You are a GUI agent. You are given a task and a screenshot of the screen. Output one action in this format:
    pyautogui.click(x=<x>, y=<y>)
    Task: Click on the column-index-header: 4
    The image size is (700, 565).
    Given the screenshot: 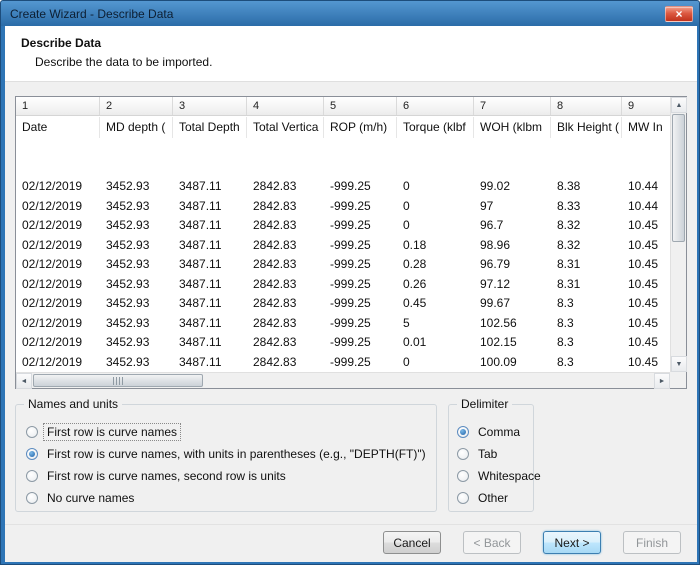 What is the action you would take?
    pyautogui.click(x=285, y=106)
    